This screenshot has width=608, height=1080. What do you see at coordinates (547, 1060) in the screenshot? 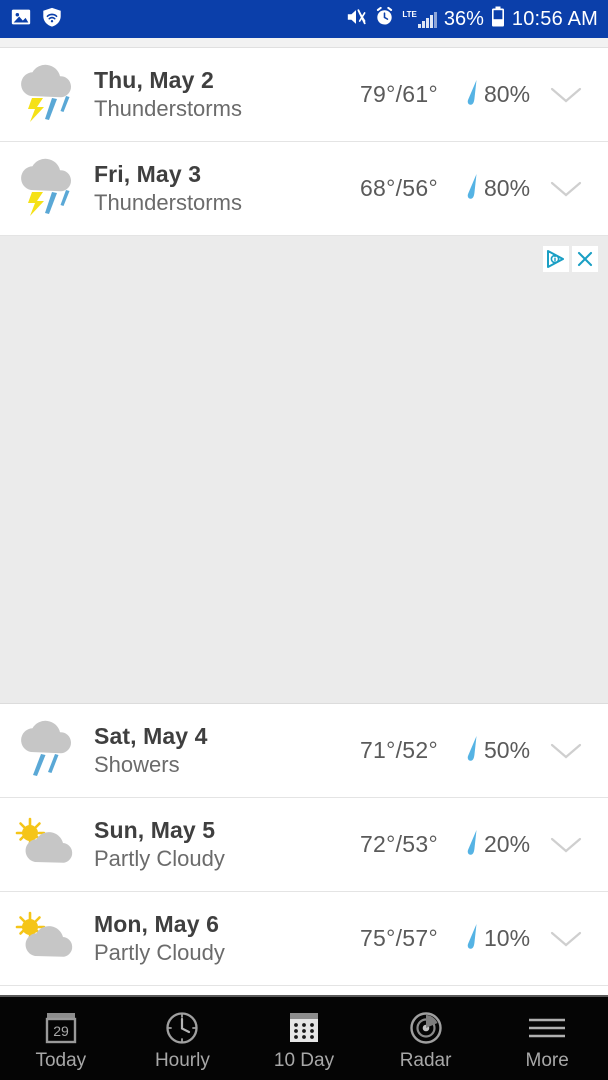
I see `nav-label-more: More` at bounding box center [547, 1060].